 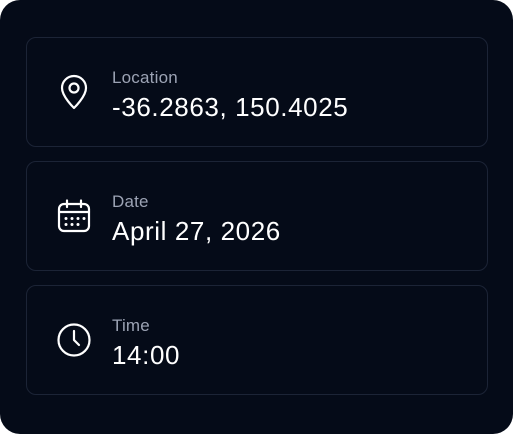 What do you see at coordinates (130, 201) in the screenshot?
I see `date-label: Date` at bounding box center [130, 201].